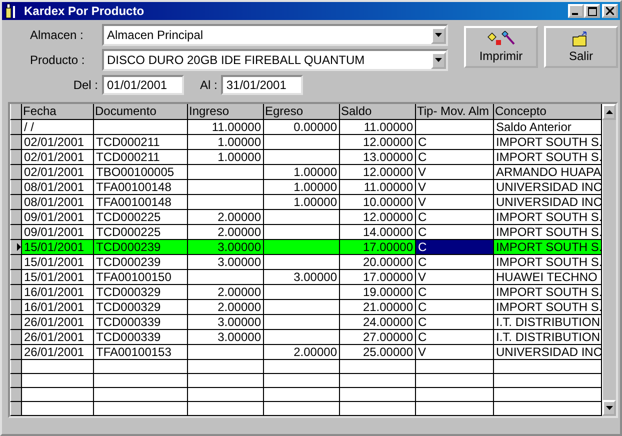 The width and height of the screenshot is (622, 436). Describe the element at coordinates (501, 39) in the screenshot. I see `shapes-icon` at that location.